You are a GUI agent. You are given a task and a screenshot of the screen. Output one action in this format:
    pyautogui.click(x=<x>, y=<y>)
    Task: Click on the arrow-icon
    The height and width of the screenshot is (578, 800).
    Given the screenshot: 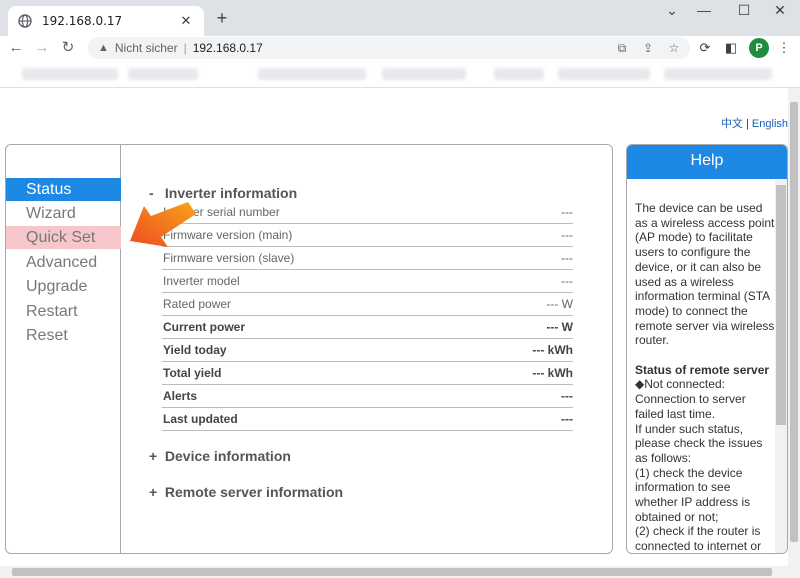 What is the action you would take?
    pyautogui.click(x=163, y=224)
    